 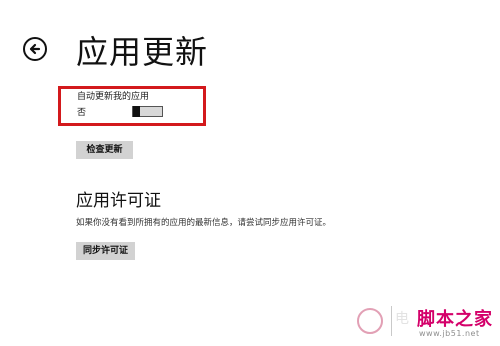 What do you see at coordinates (147, 111) in the screenshot?
I see `auto-update-toggle` at bounding box center [147, 111].